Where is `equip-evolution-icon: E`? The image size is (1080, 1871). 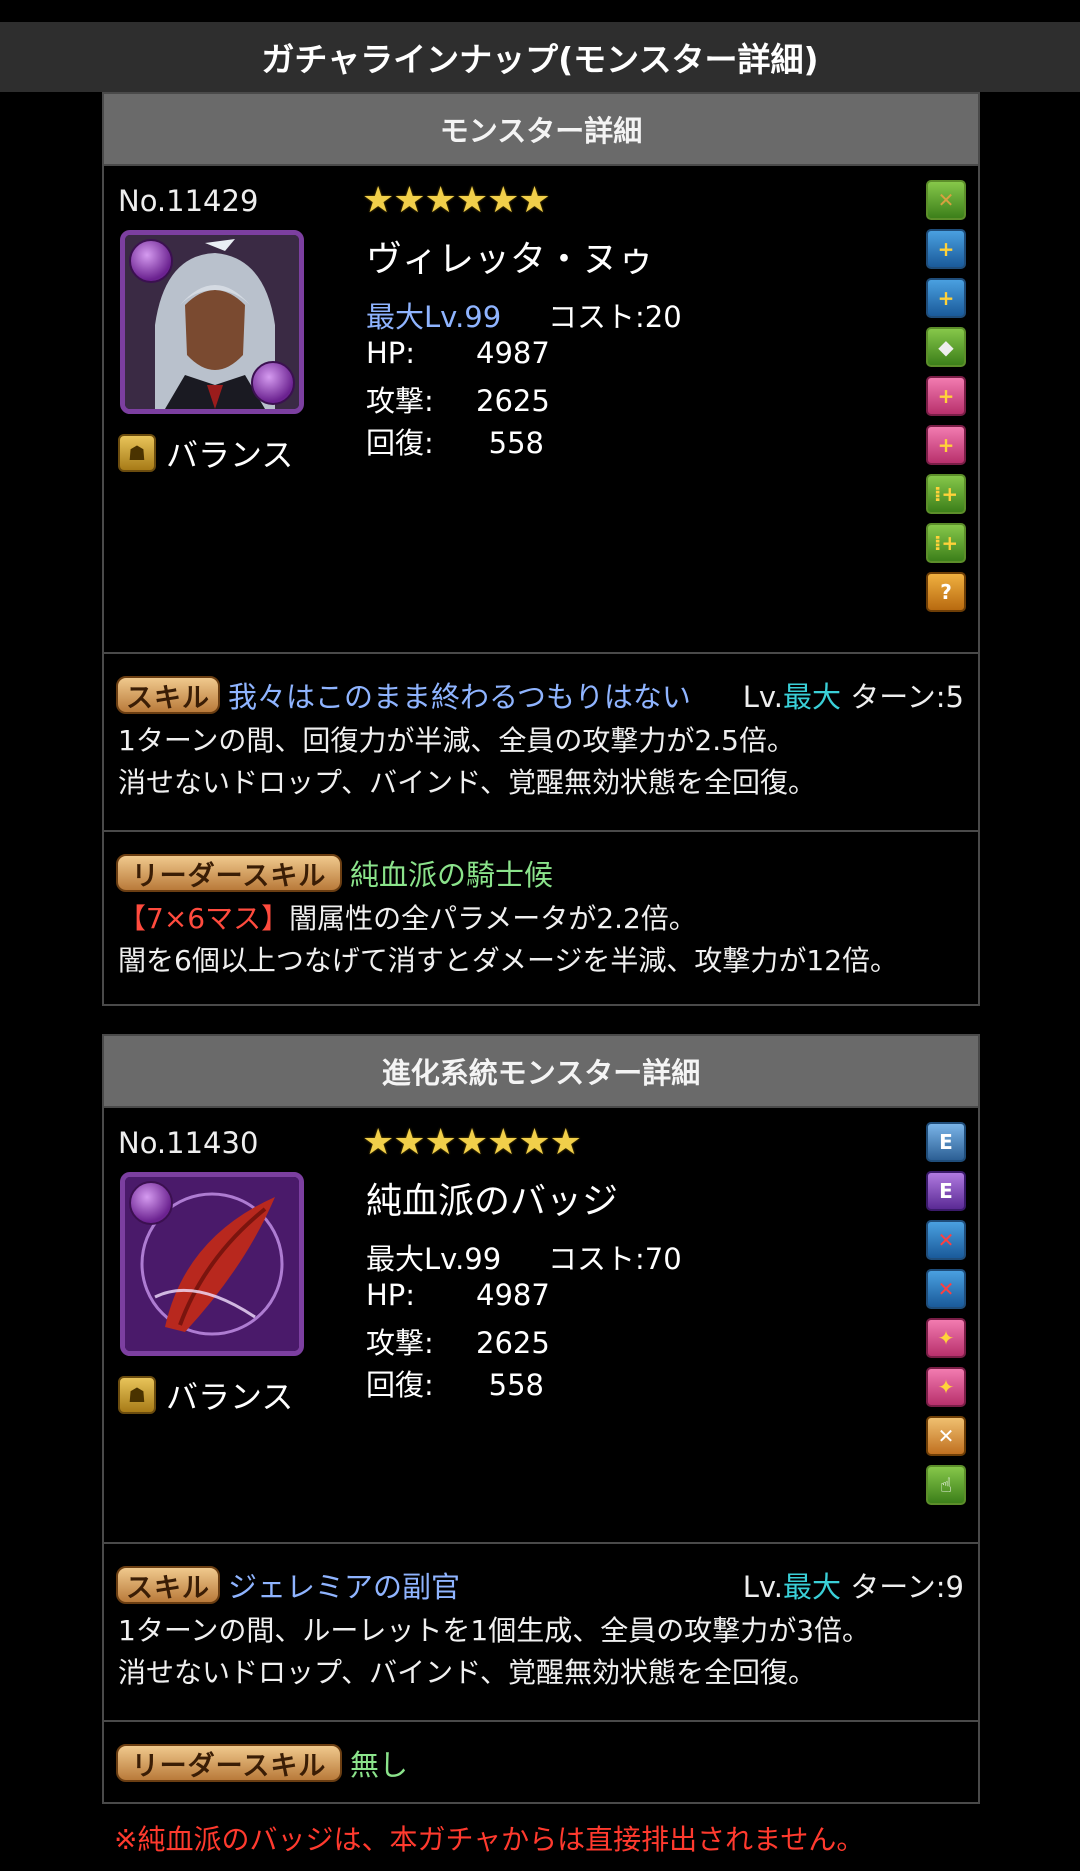 equip-evolution-icon: E is located at coordinates (946, 1191).